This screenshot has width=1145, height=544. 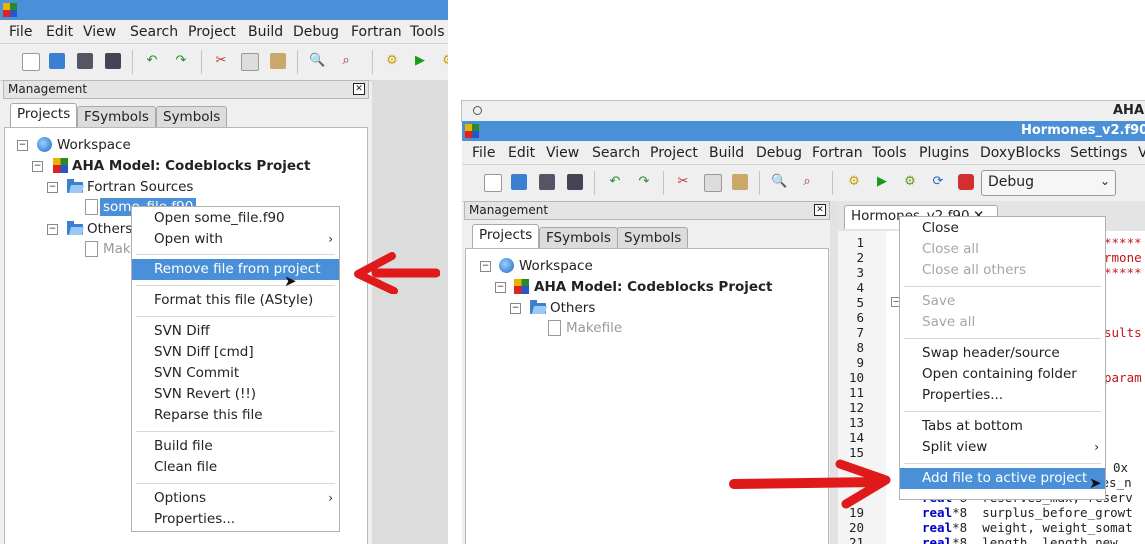 What do you see at coordinates (235, 218) in the screenshot?
I see `menu-open-file: Open some_file.f90` at bounding box center [235, 218].